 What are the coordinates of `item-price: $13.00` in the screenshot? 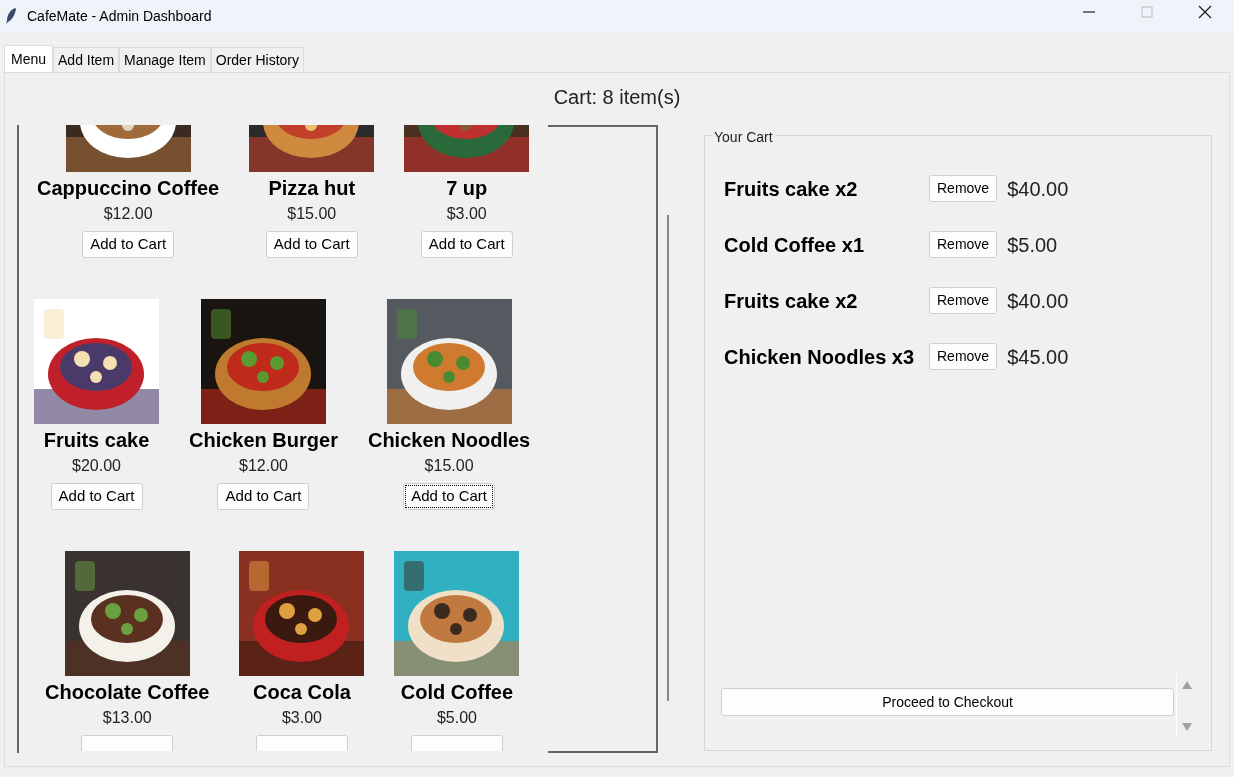 It's located at (127, 718).